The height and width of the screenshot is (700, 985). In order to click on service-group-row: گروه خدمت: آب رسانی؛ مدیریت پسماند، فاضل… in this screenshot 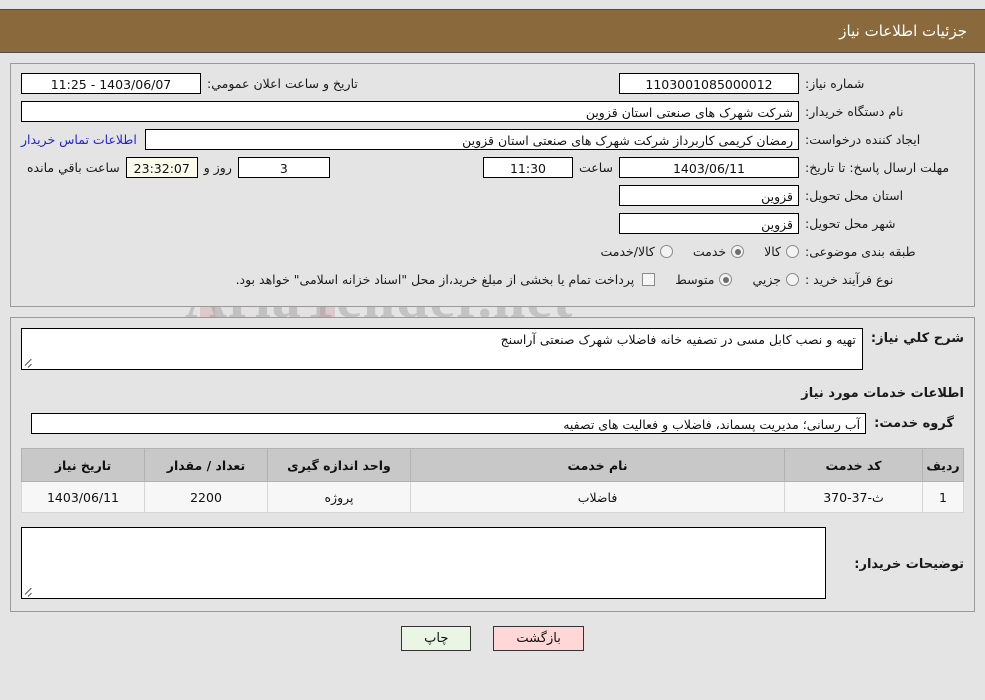, I will do `click(492, 423)`.